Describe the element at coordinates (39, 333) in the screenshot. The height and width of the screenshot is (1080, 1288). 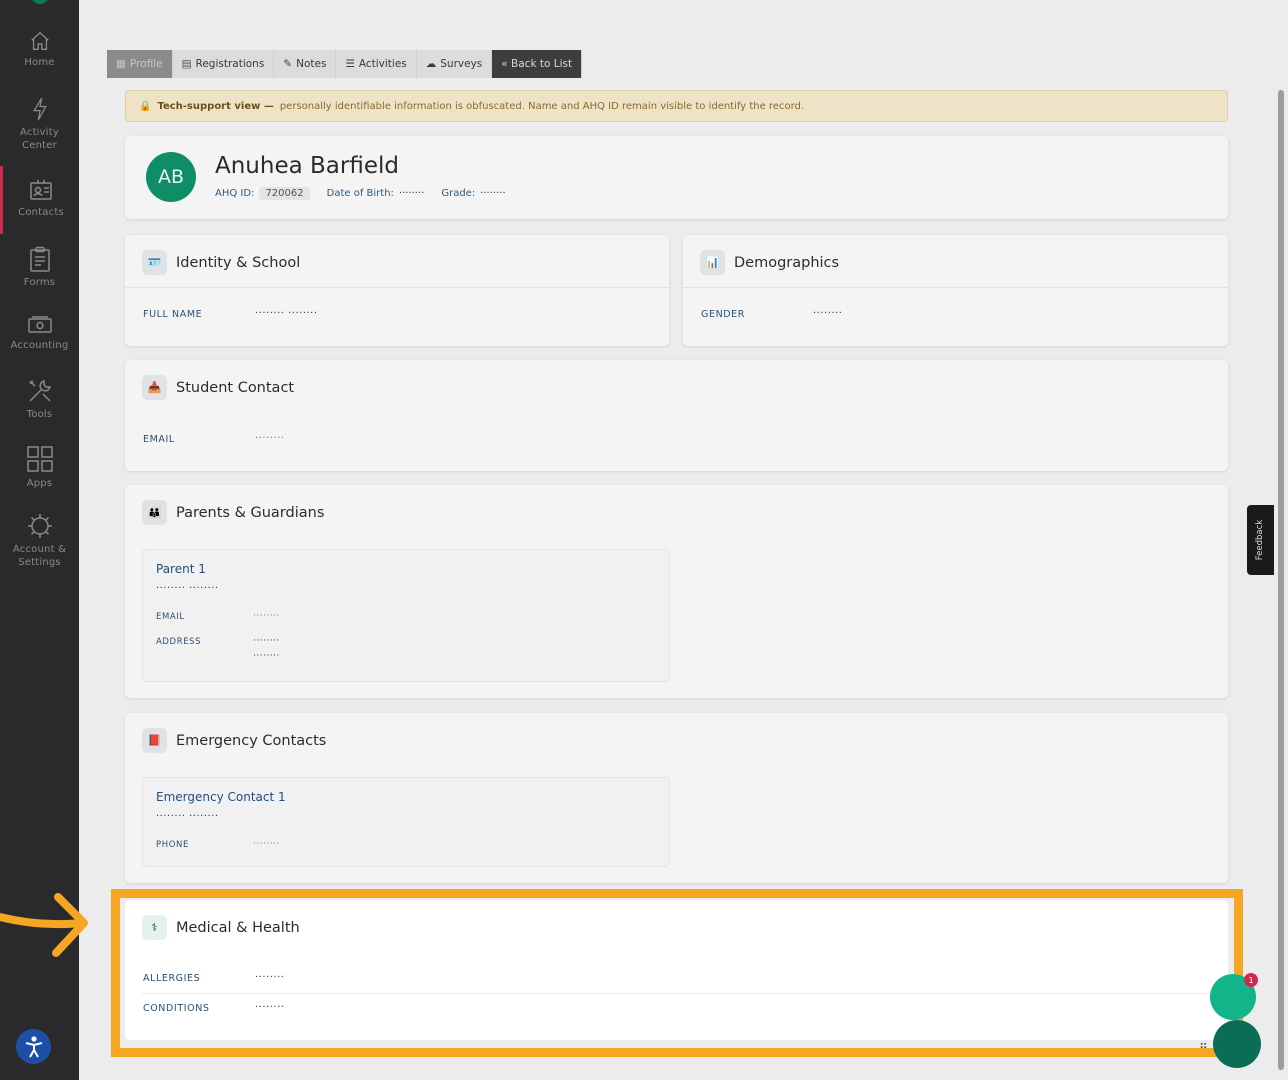
I see `sidebar-item-accounting: Accounting` at that location.